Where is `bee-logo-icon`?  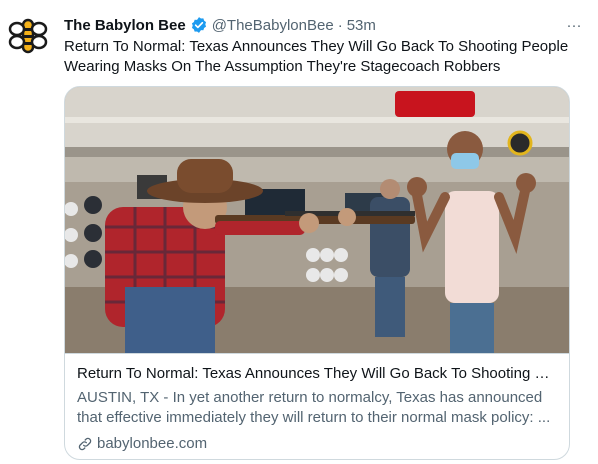 bee-logo-icon is located at coordinates (28, 36).